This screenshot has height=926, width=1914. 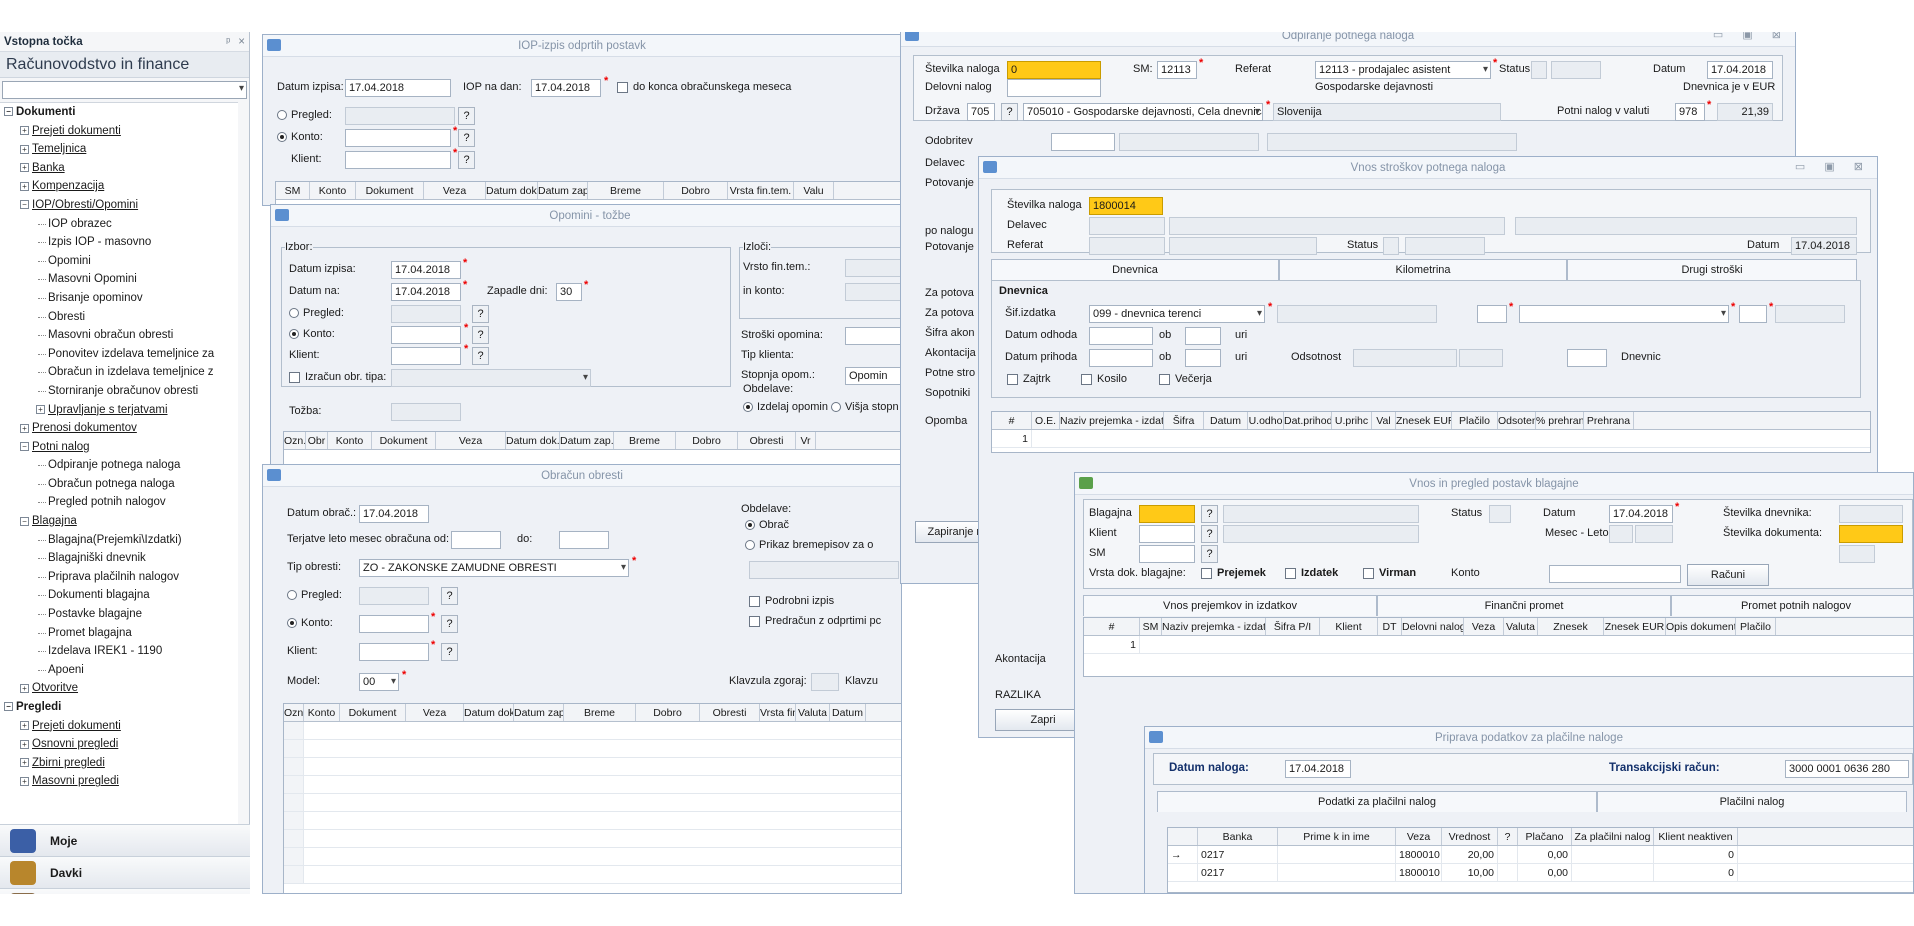 What do you see at coordinates (119, 447) in the screenshot?
I see `tree-item: − Potni nalog` at bounding box center [119, 447].